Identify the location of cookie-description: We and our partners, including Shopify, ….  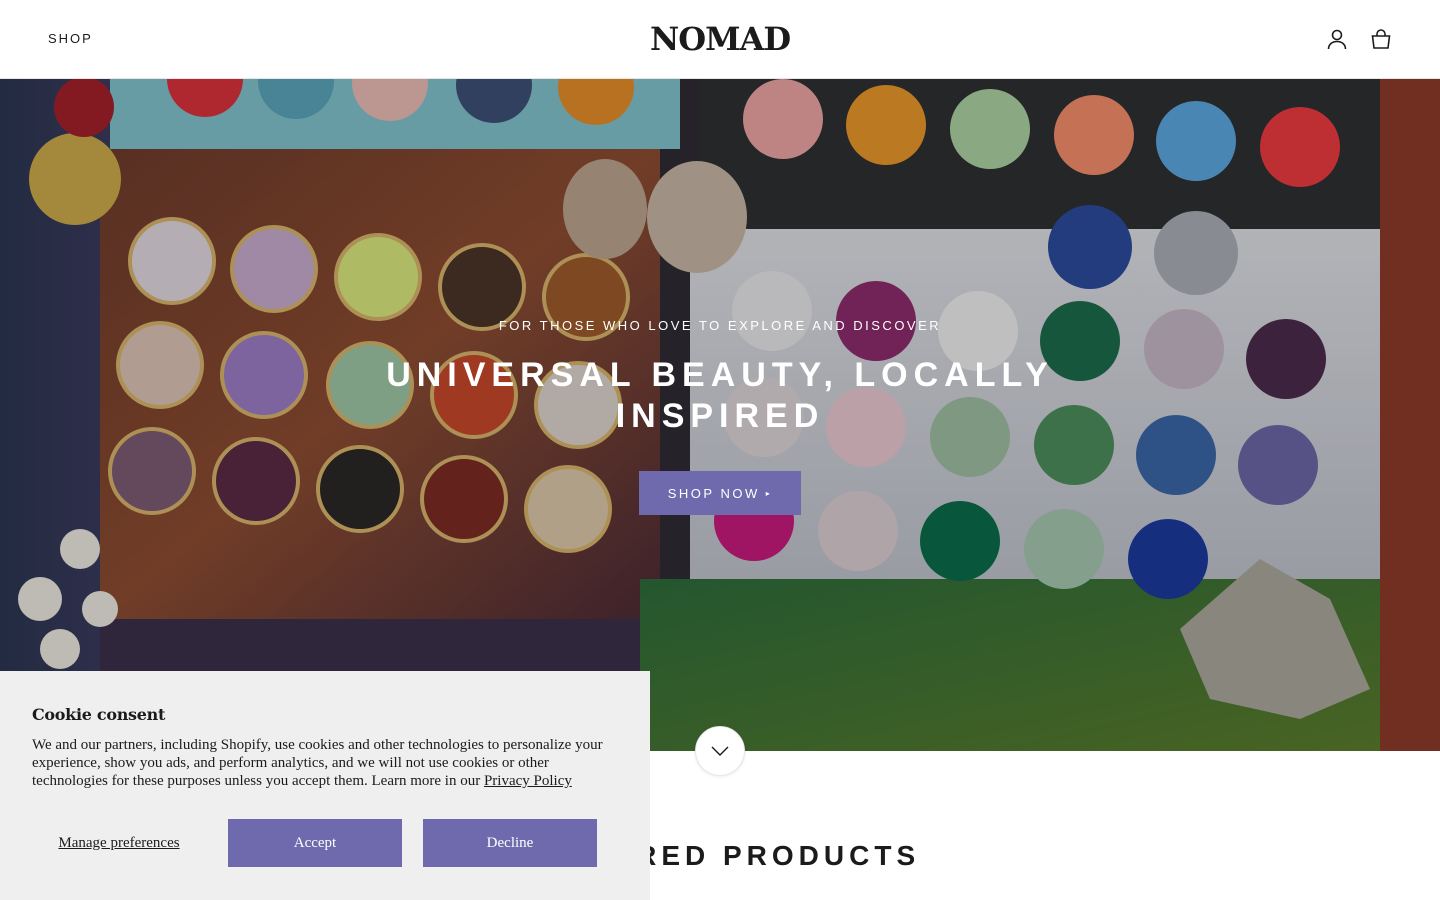
(324, 763).